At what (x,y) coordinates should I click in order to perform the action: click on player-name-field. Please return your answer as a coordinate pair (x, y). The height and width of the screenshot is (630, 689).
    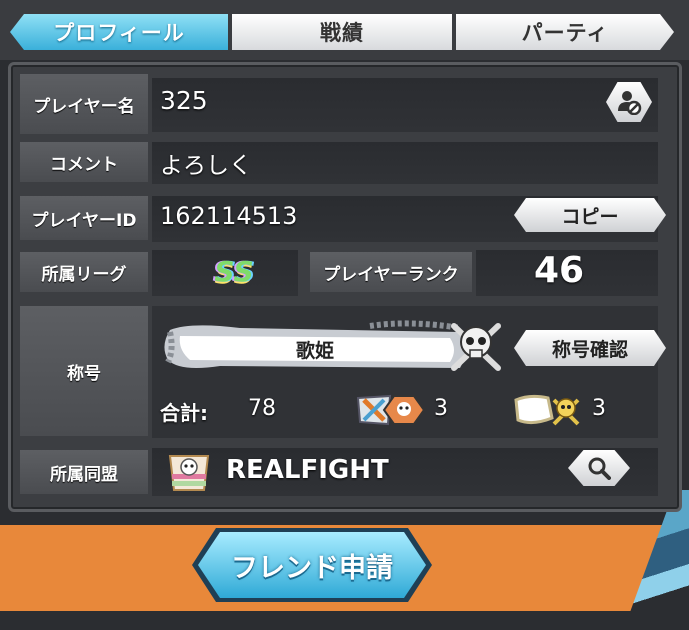
    Looking at the image, I should click on (405, 105).